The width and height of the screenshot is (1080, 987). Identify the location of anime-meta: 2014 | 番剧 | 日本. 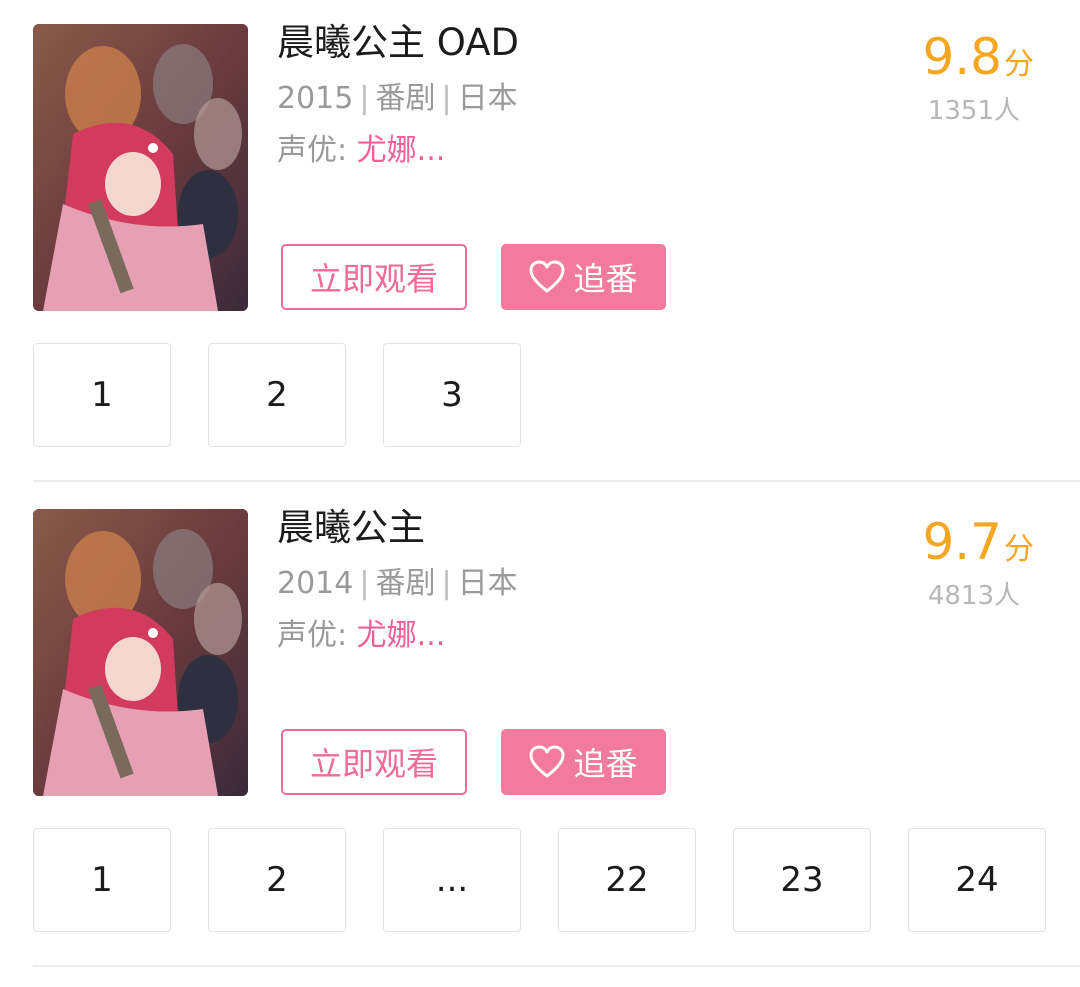
(397, 584).